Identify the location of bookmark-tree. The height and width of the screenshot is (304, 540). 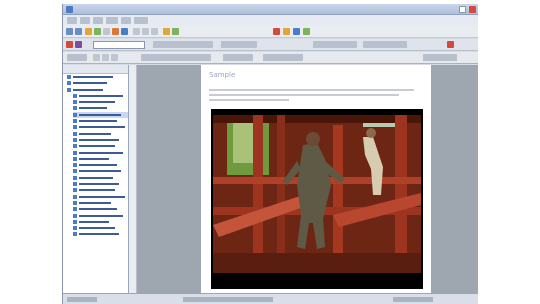
(95, 156).